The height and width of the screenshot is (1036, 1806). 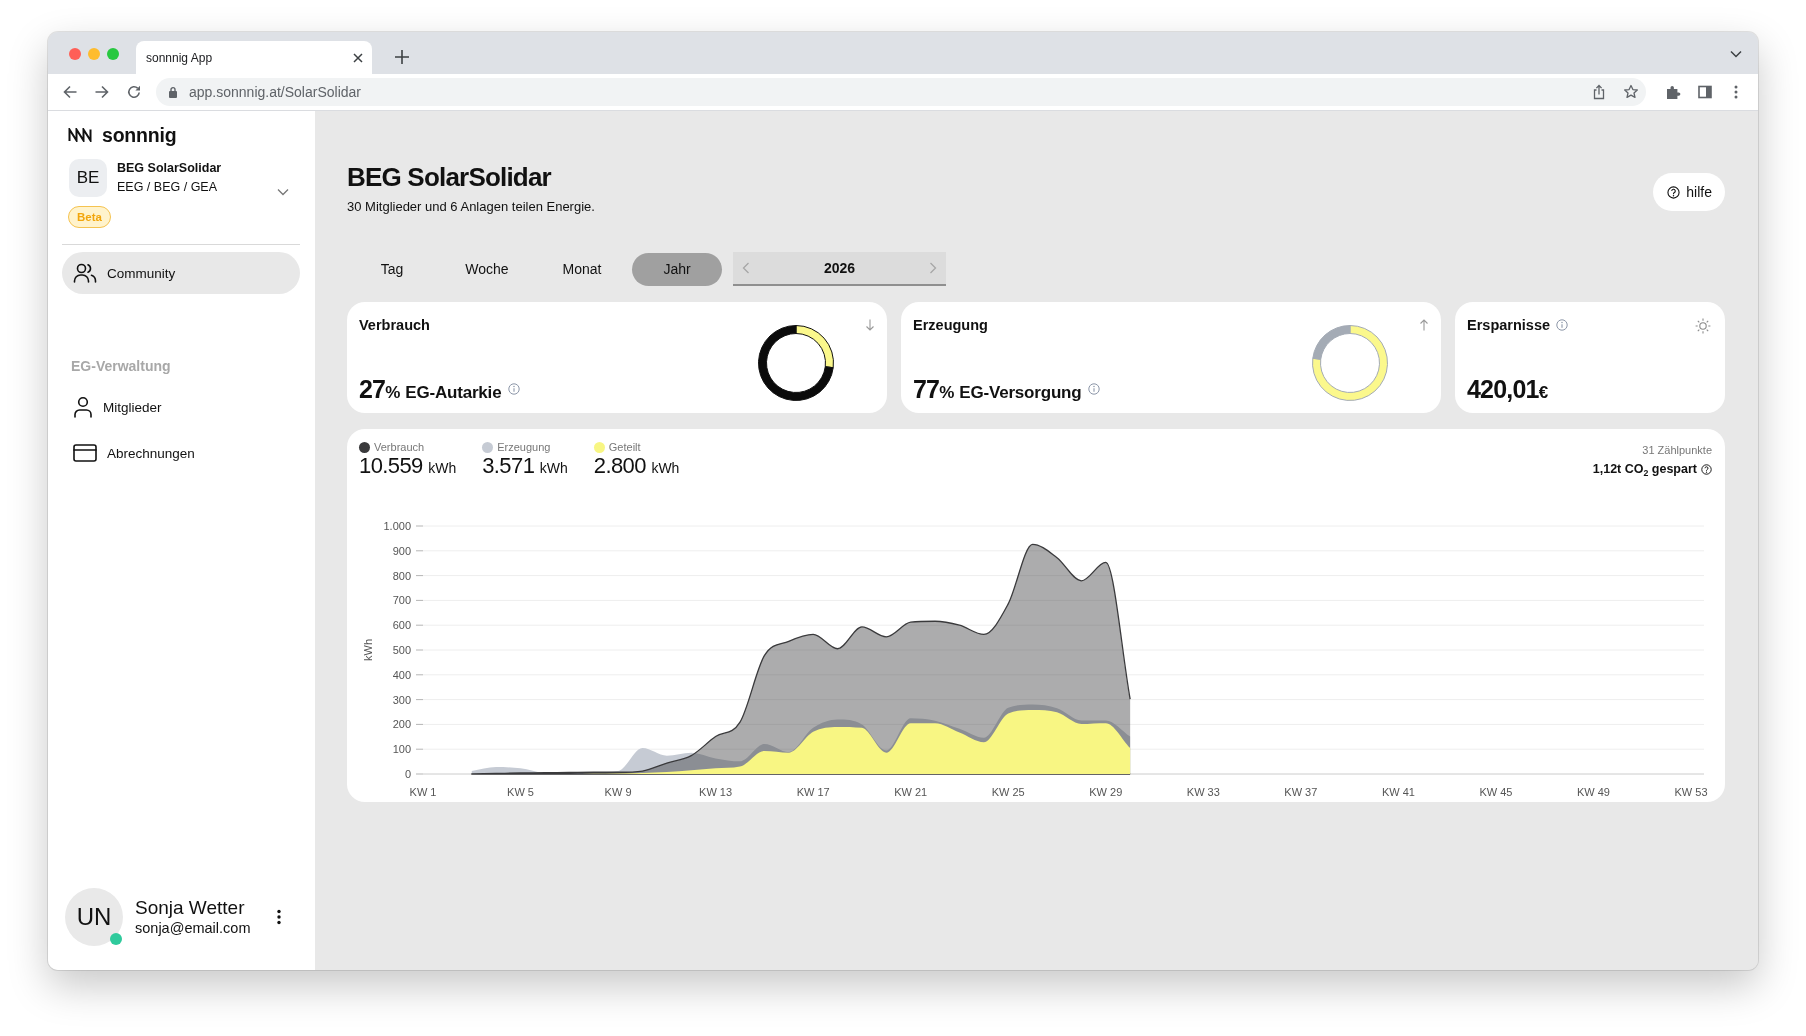 What do you see at coordinates (181, 273) in the screenshot?
I see `nav-item: Community` at bounding box center [181, 273].